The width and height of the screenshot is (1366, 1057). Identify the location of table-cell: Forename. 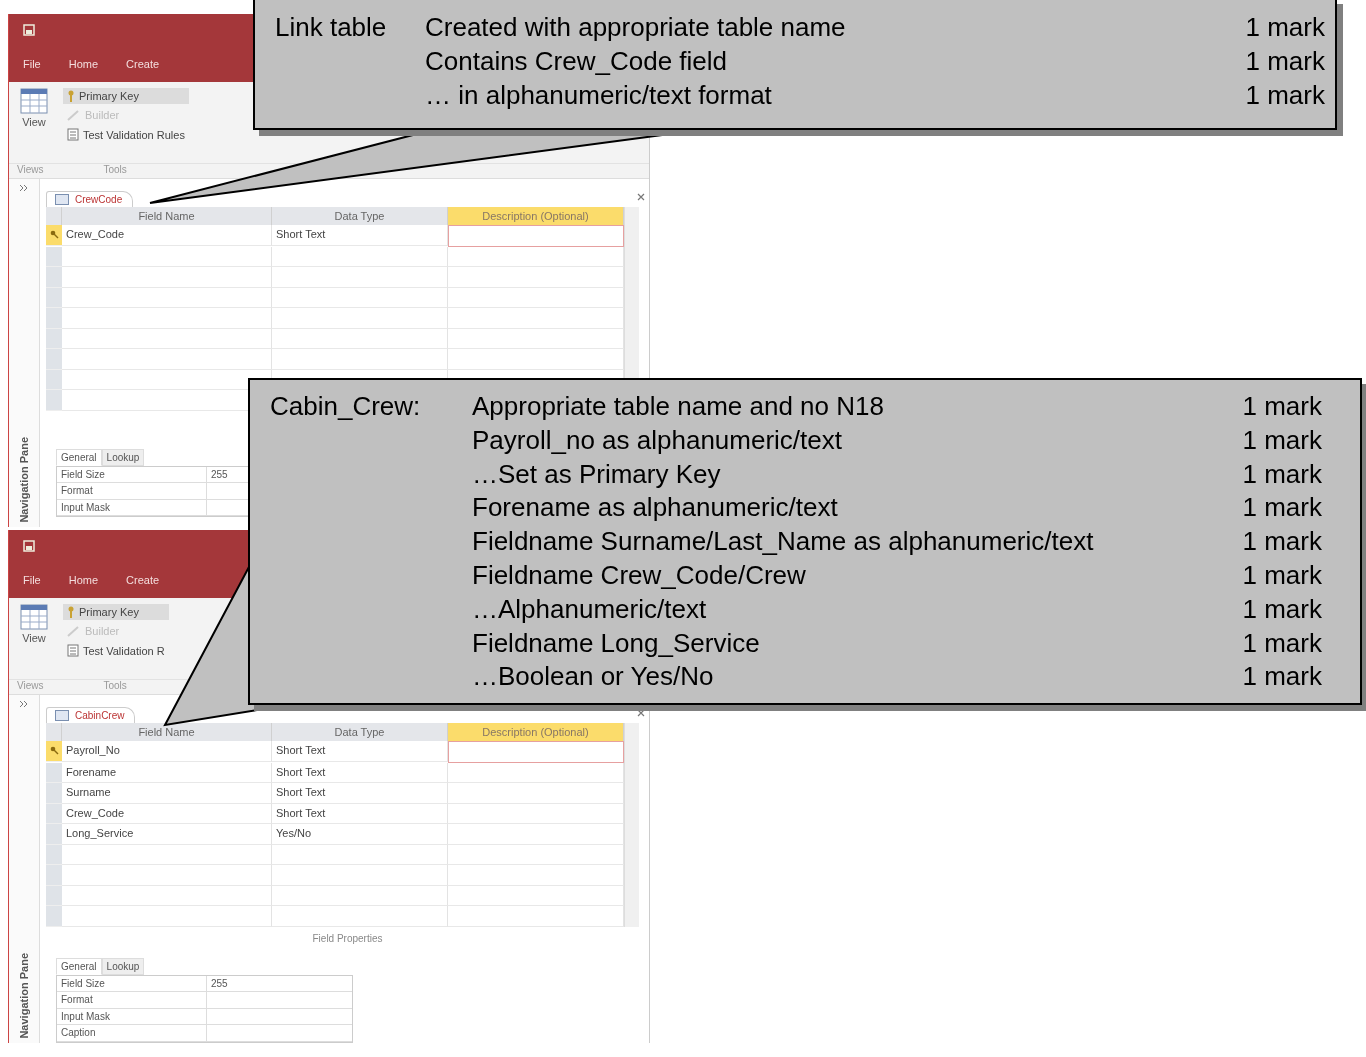
(167, 772).